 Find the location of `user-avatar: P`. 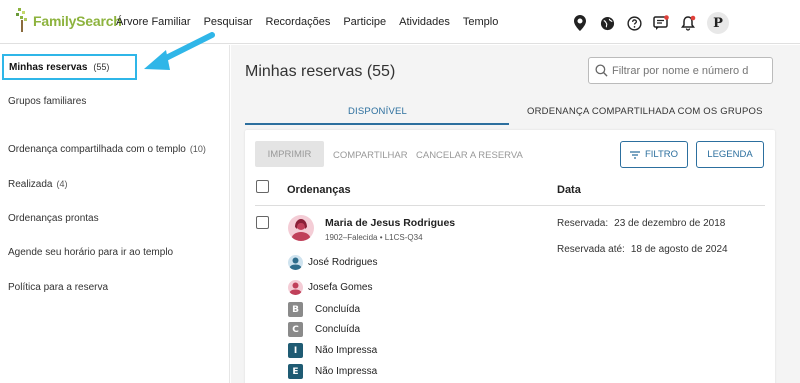

user-avatar: P is located at coordinates (718, 23).